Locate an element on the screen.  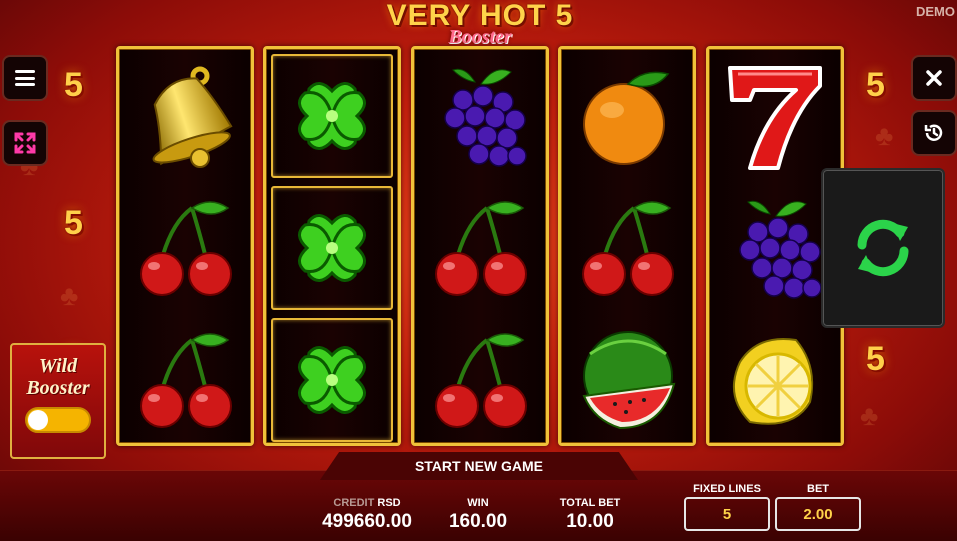
game-logo: VERY HOT 5 Booster is located at coordinates (480, 26).